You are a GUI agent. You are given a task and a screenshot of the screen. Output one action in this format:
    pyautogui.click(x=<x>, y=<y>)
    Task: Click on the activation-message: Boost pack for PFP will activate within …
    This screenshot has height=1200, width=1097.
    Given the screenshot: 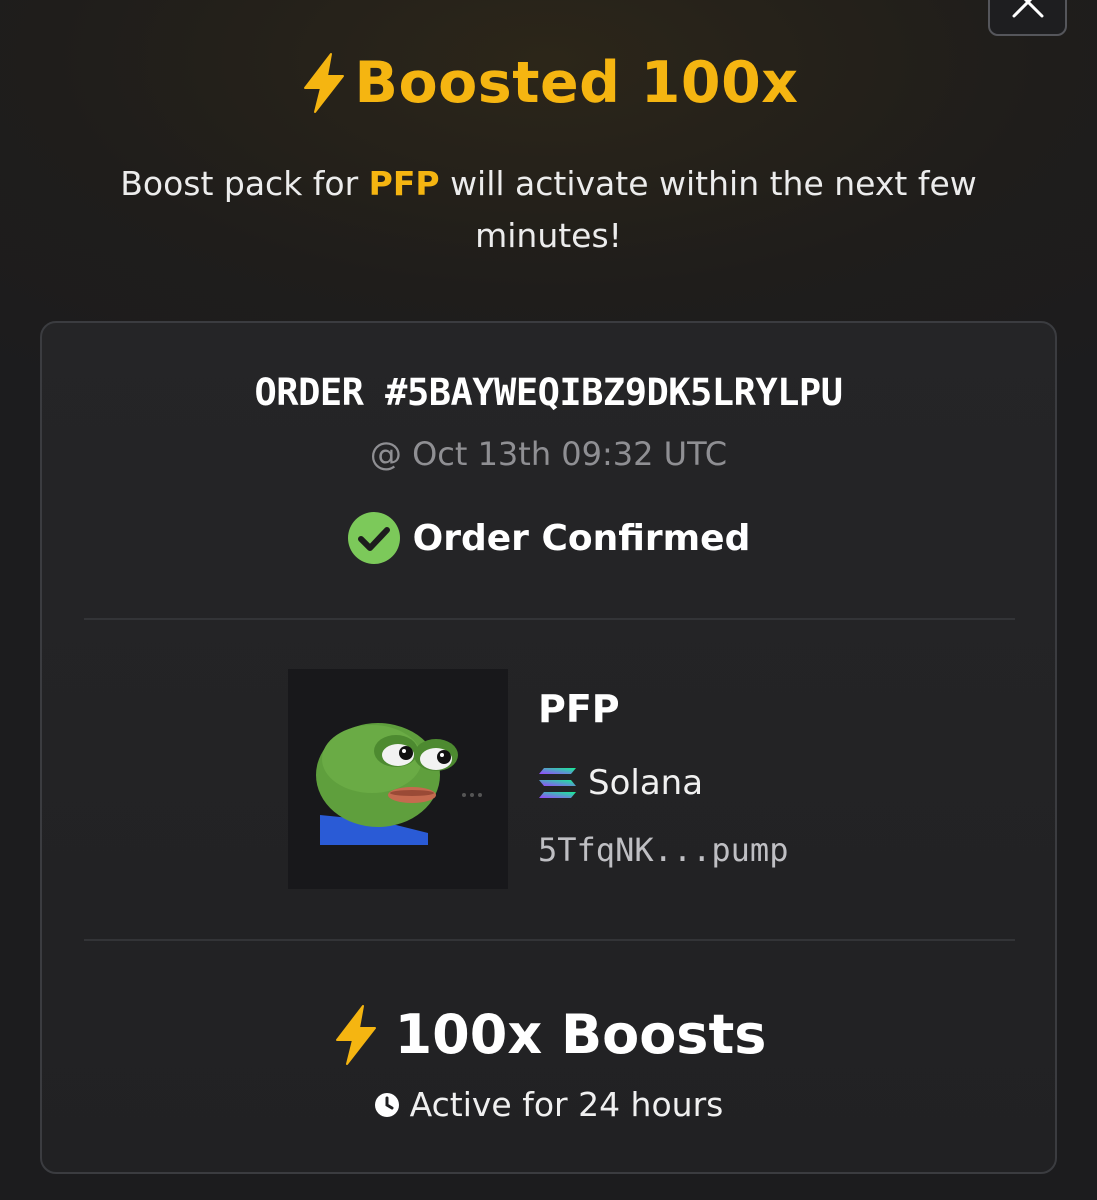 What is the action you would take?
    pyautogui.click(x=548, y=210)
    